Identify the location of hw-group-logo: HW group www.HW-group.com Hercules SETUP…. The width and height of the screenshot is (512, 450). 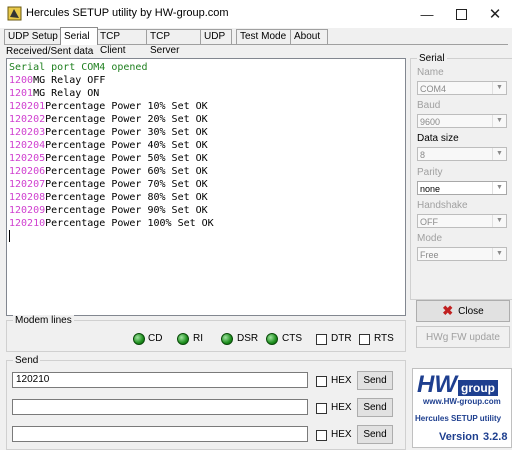
(462, 408).